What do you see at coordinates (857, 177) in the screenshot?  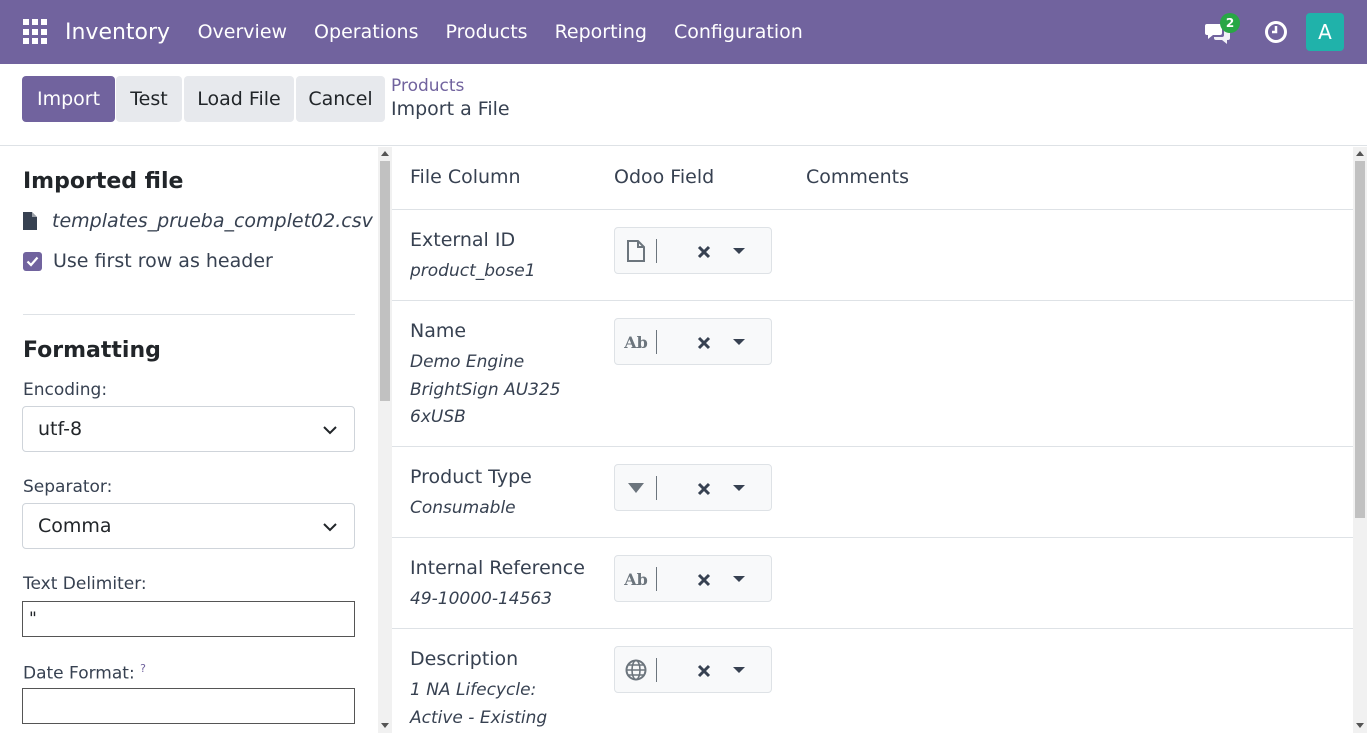 I see `header-comments: Comments` at bounding box center [857, 177].